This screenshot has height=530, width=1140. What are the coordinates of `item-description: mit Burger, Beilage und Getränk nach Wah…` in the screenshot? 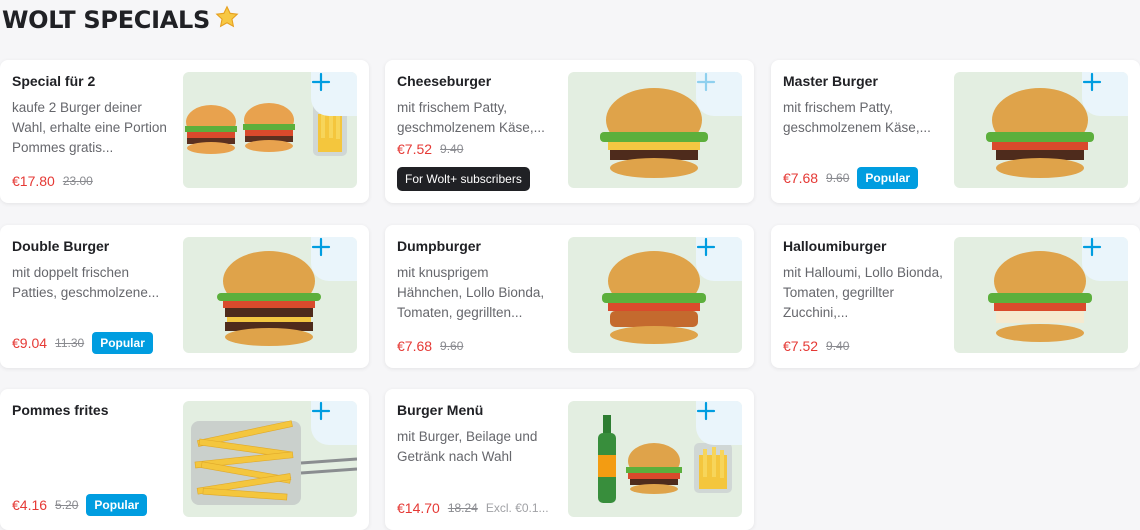 It's located at (467, 446).